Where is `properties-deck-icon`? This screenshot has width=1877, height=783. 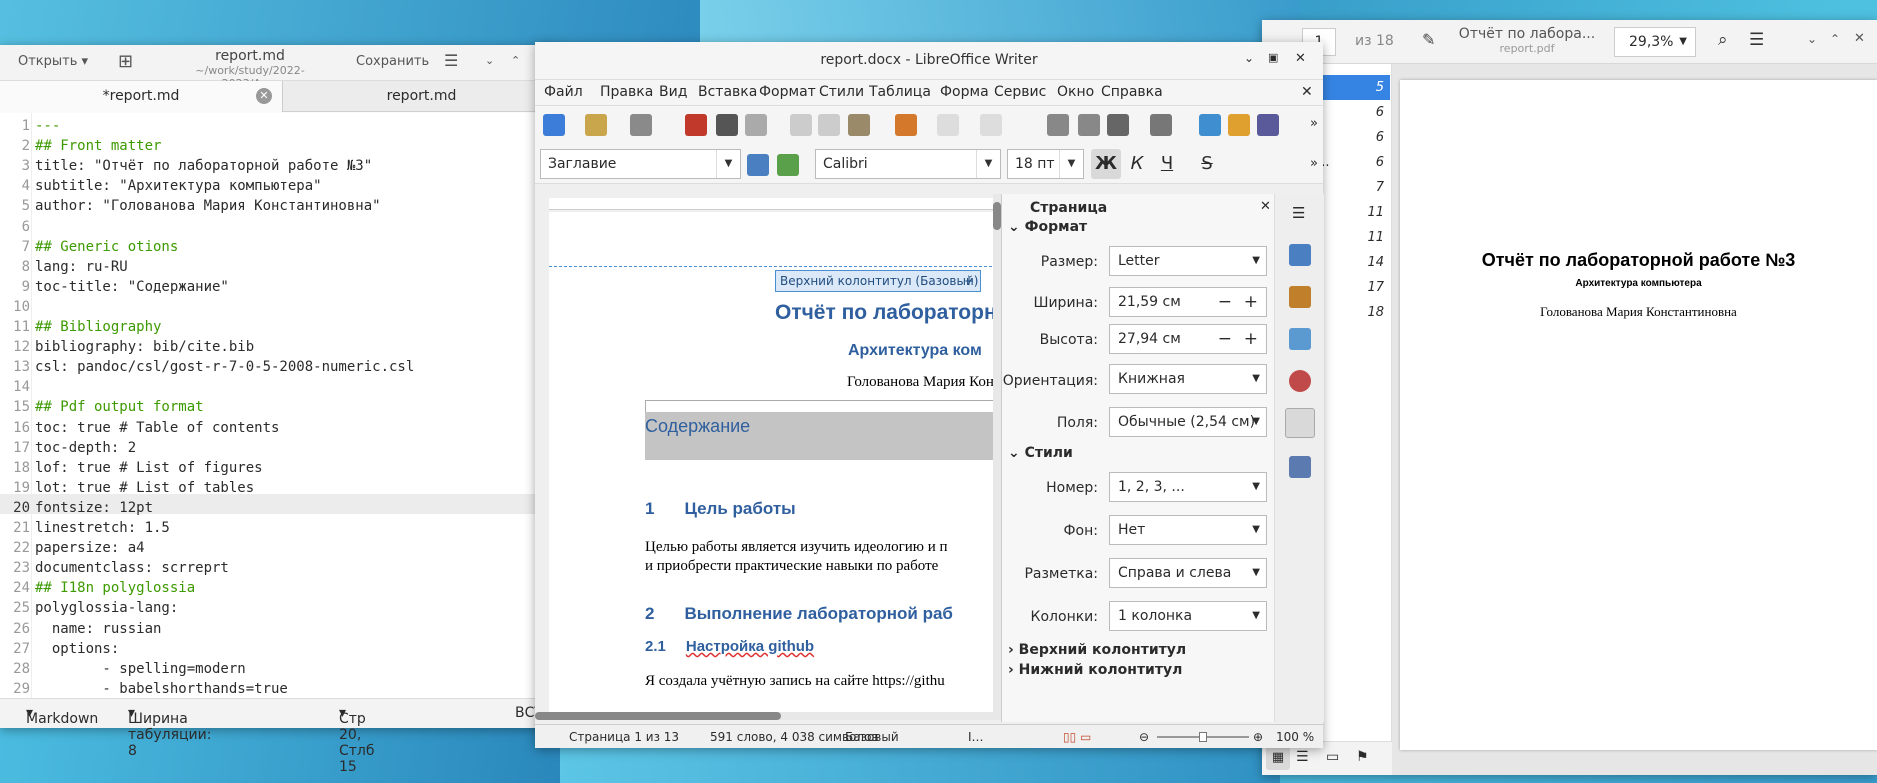 properties-deck-icon is located at coordinates (1300, 255).